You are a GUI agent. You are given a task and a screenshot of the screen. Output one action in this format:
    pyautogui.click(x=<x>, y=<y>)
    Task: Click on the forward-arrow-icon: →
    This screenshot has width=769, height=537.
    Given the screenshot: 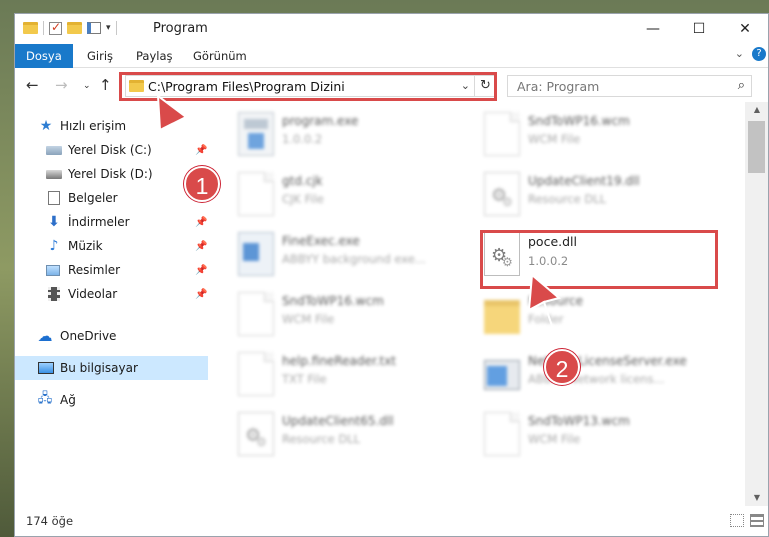 What is the action you would take?
    pyautogui.click(x=61, y=85)
    